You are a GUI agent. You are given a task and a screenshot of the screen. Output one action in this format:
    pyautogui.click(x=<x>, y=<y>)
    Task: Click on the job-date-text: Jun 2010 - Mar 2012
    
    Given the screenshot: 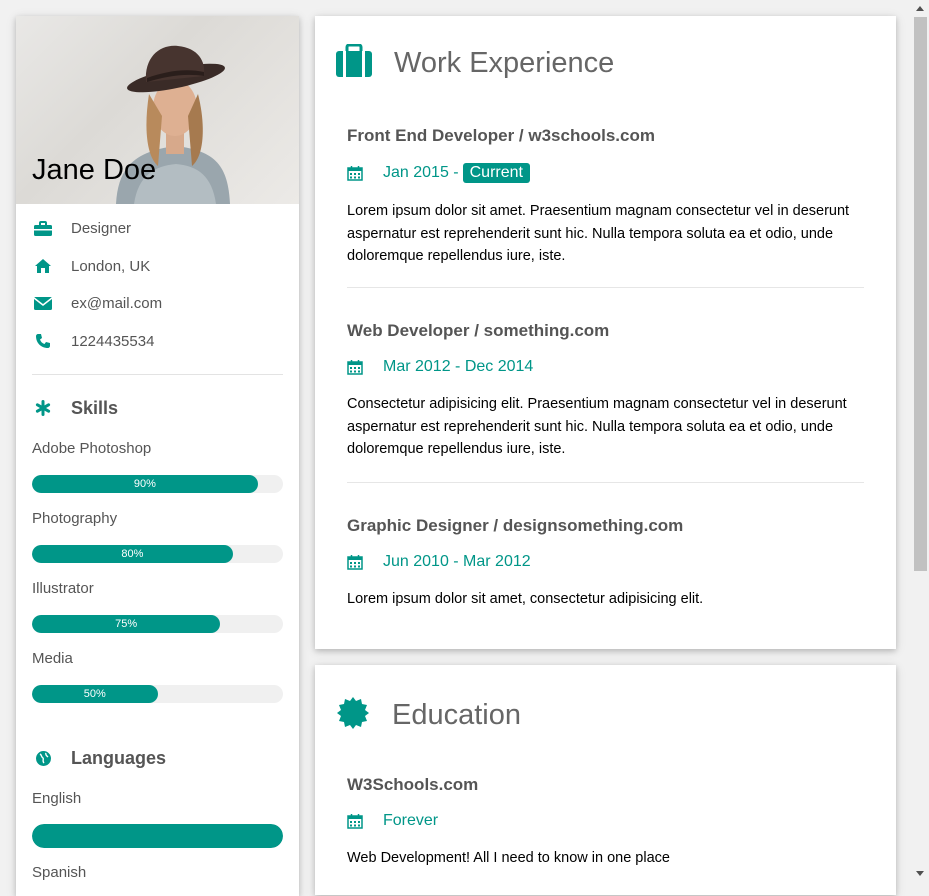 What is the action you would take?
    pyautogui.click(x=457, y=561)
    